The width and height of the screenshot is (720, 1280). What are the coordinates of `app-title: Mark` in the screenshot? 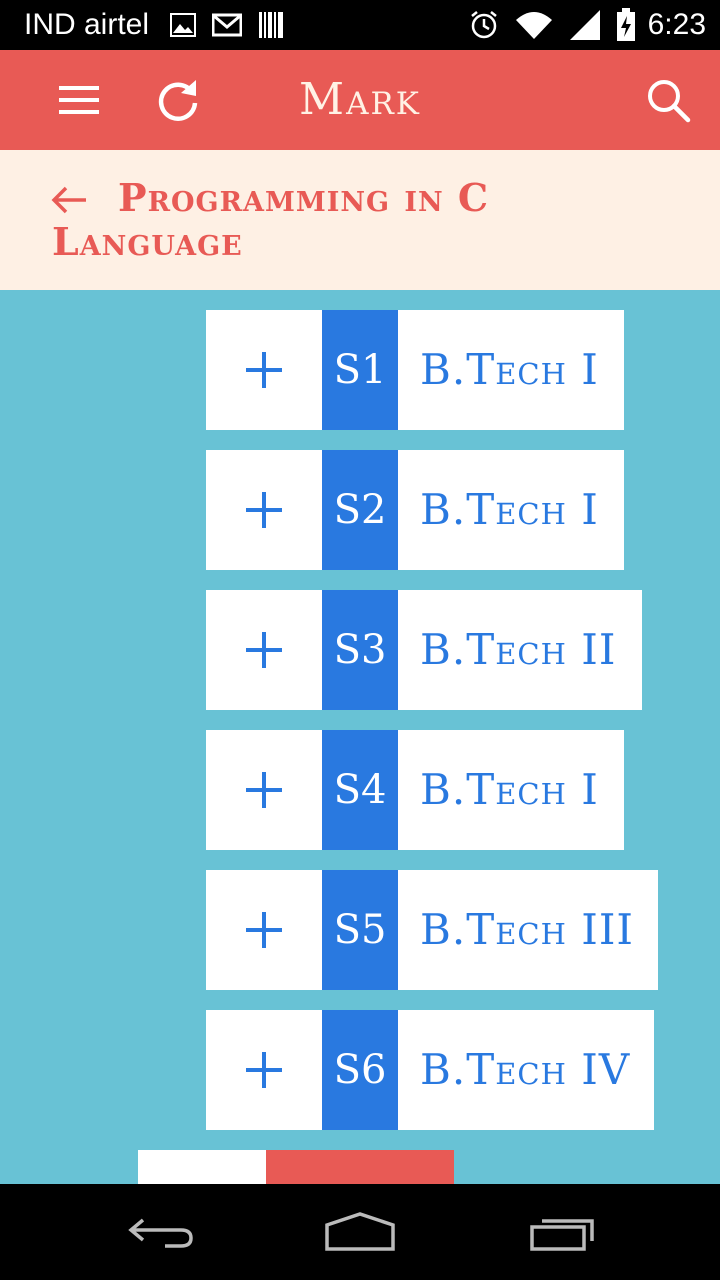 It's located at (360, 99).